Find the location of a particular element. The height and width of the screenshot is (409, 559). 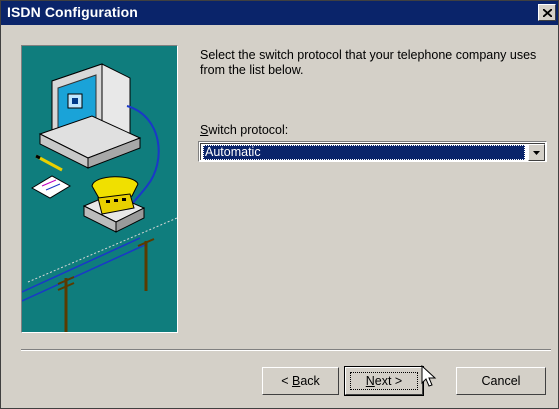

switch-protocol-label: Switch protocol: is located at coordinates (244, 130).